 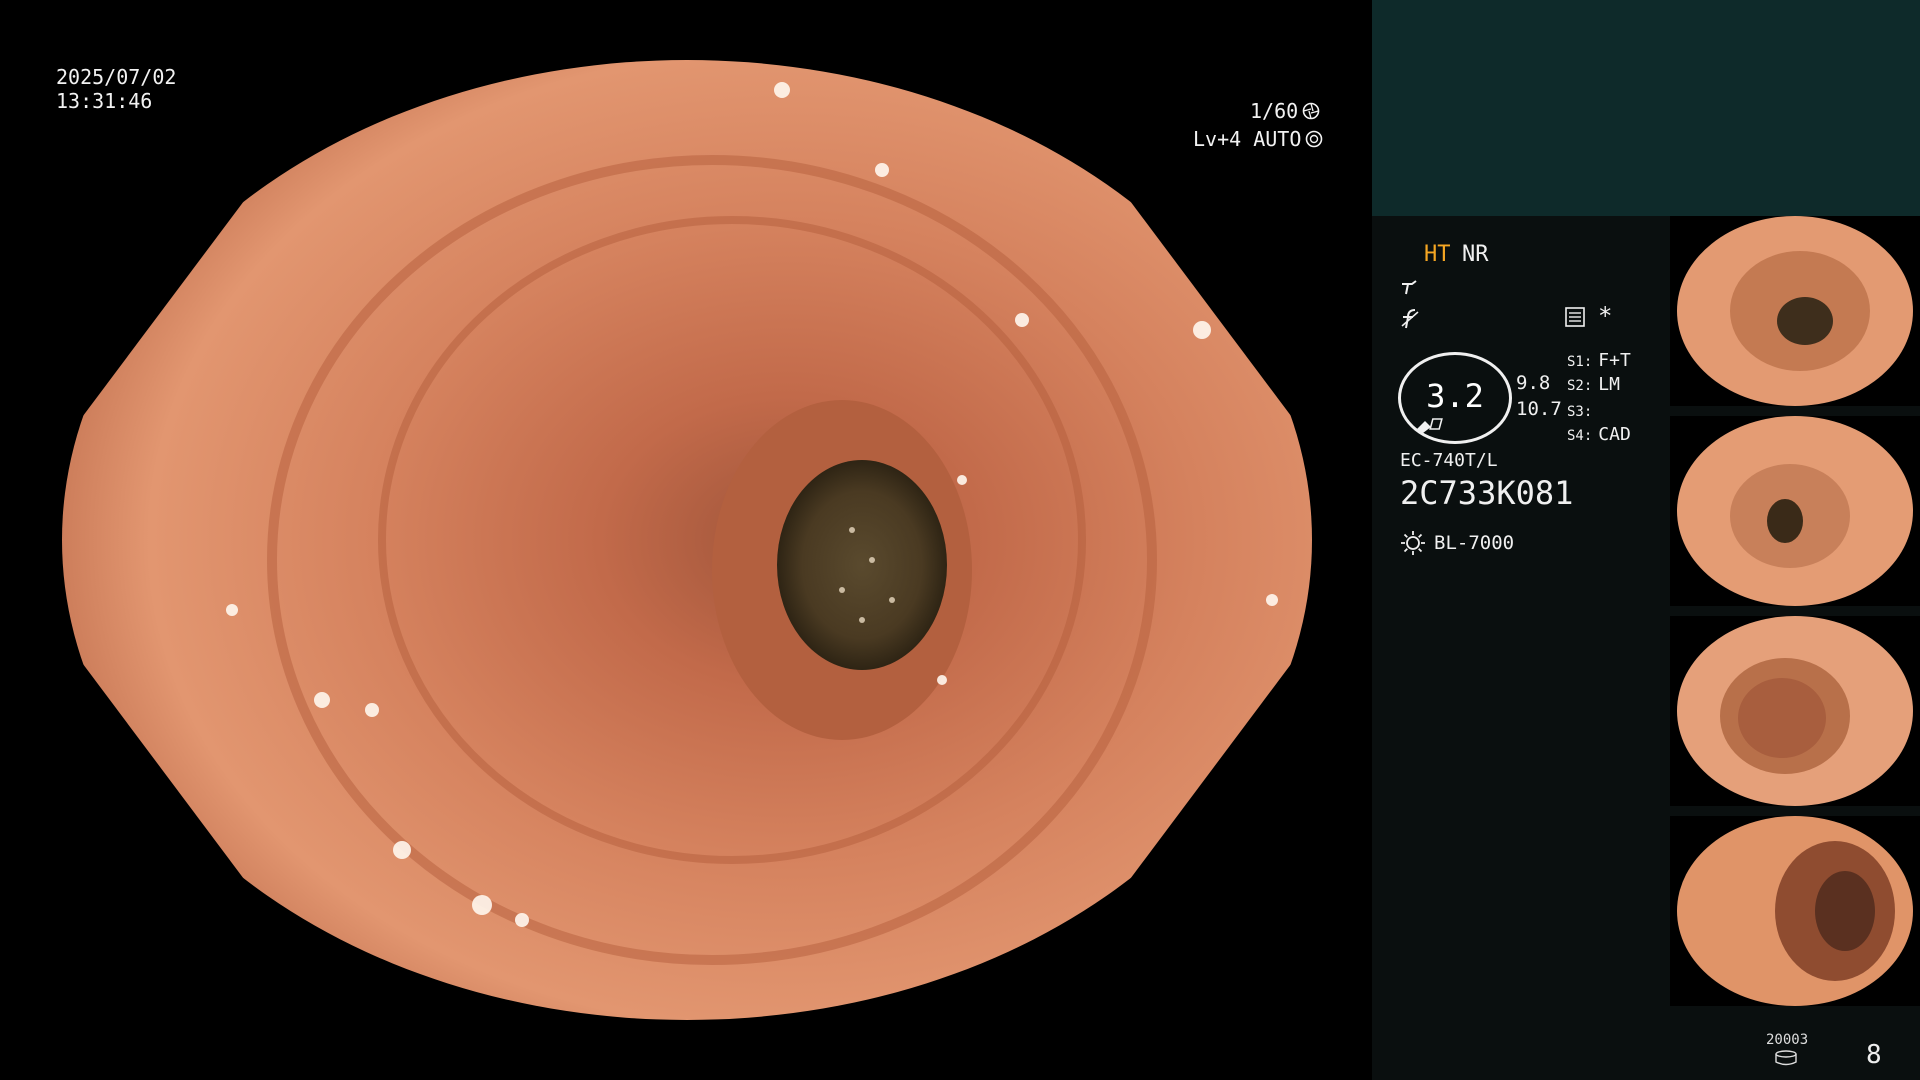 I want to click on zoom-mode-icon, so click(x=1430, y=425).